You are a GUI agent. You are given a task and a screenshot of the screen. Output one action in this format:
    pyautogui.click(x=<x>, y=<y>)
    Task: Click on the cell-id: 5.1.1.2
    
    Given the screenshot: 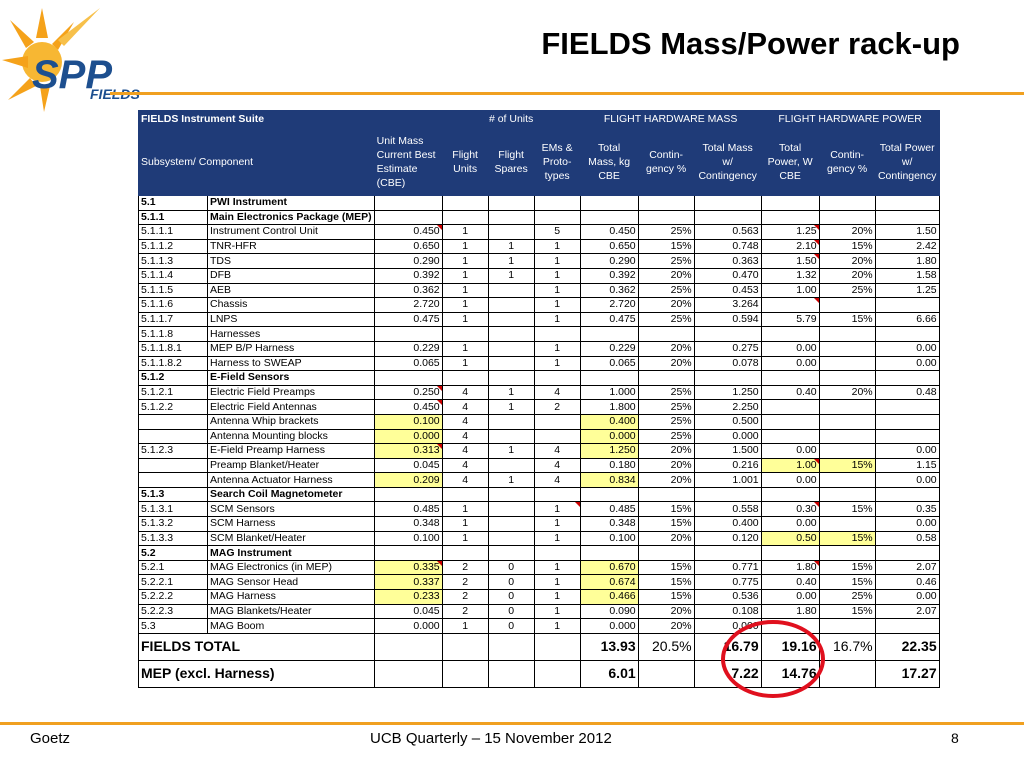 What is the action you would take?
    pyautogui.click(x=173, y=246)
    